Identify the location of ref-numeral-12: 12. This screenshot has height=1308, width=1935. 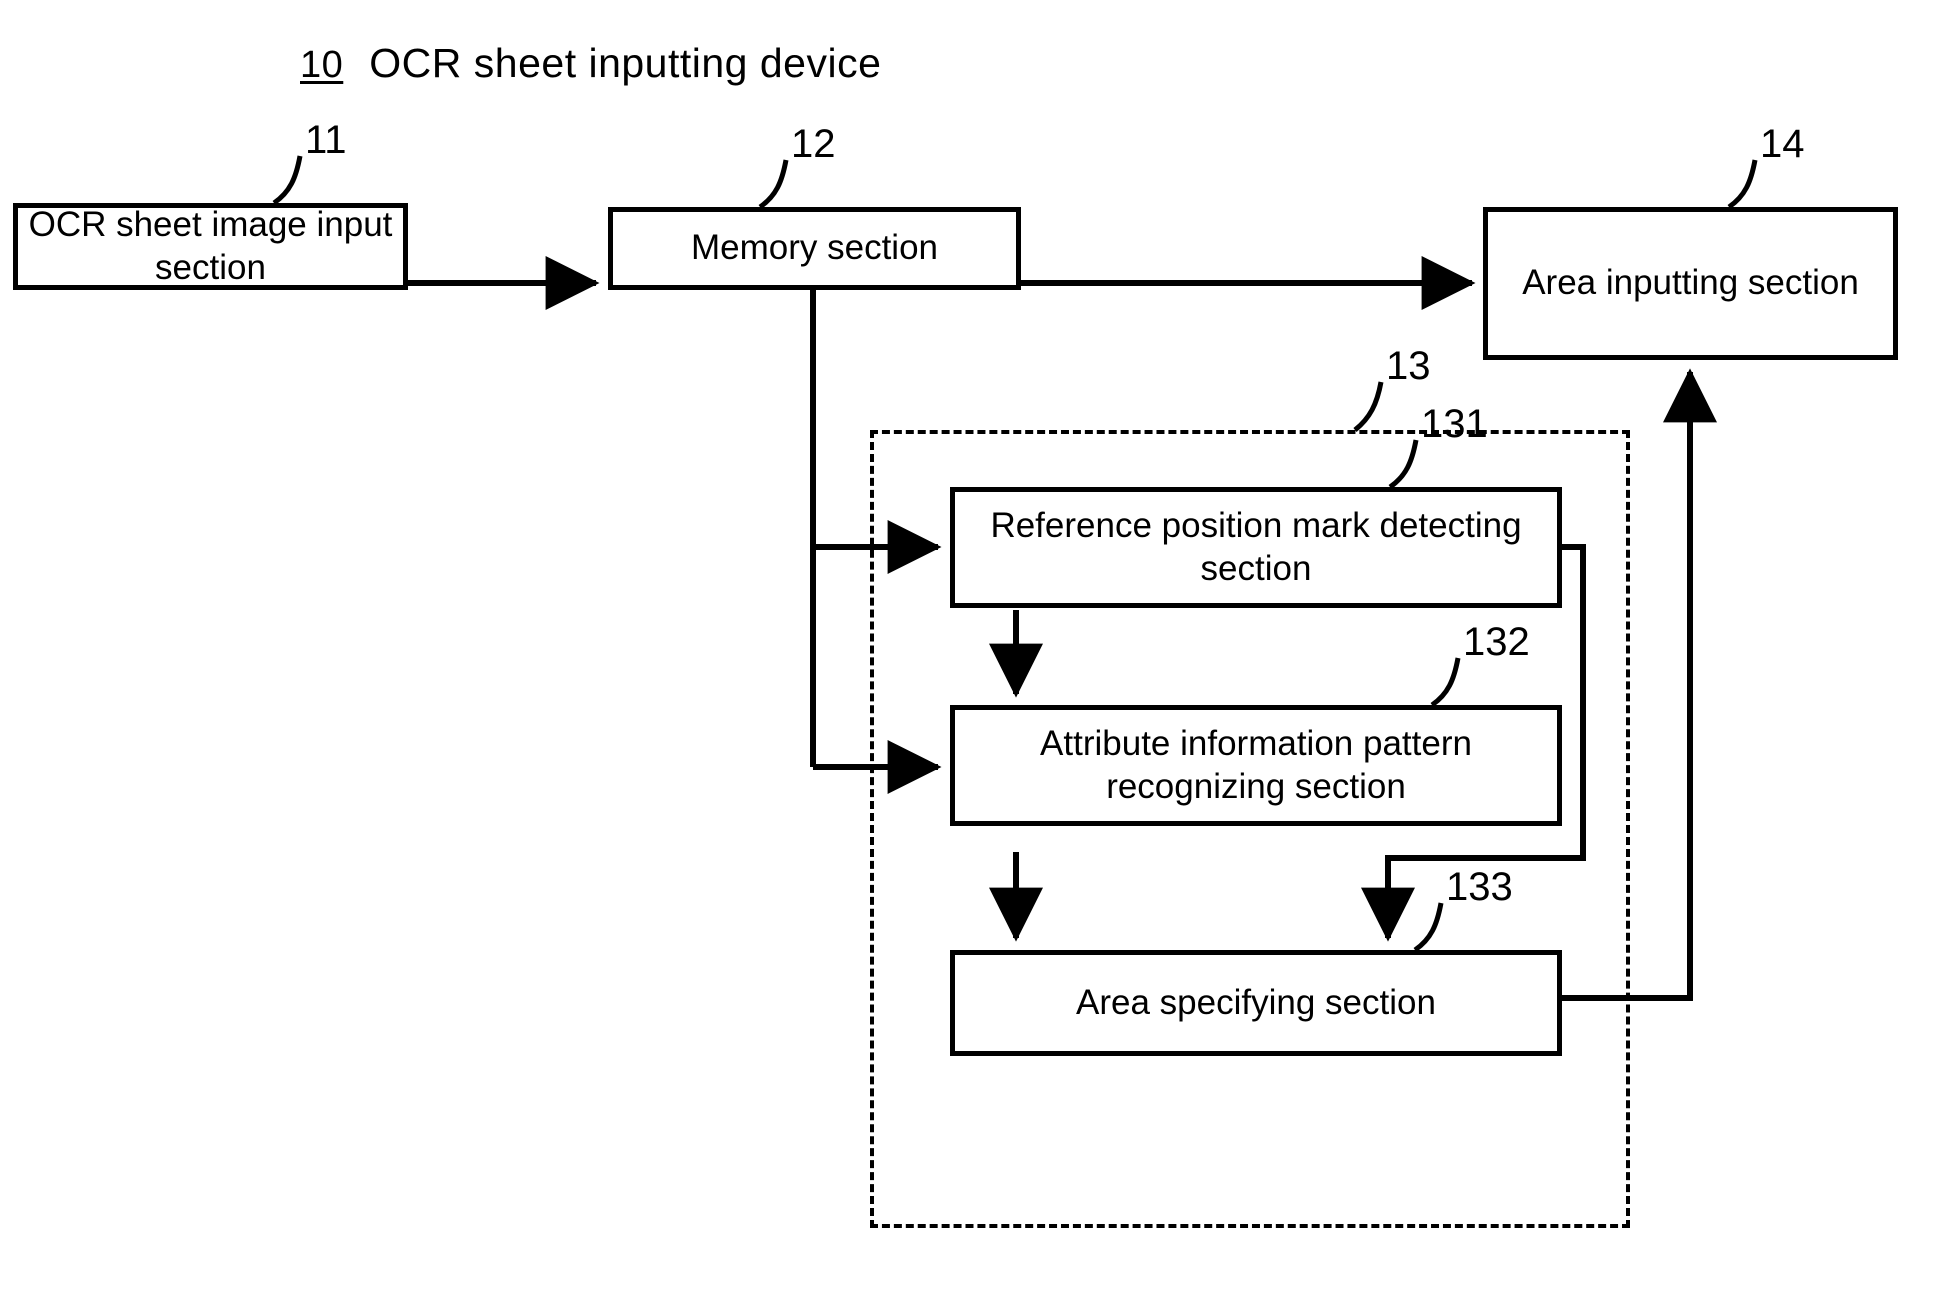
(813, 144).